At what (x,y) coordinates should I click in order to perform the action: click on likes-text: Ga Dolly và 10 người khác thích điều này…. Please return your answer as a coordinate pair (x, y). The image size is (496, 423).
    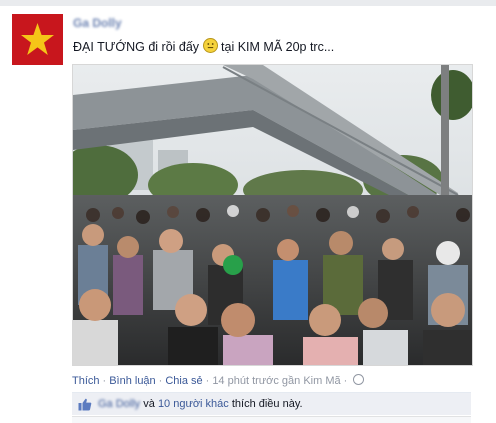
    Looking at the image, I should click on (200, 404).